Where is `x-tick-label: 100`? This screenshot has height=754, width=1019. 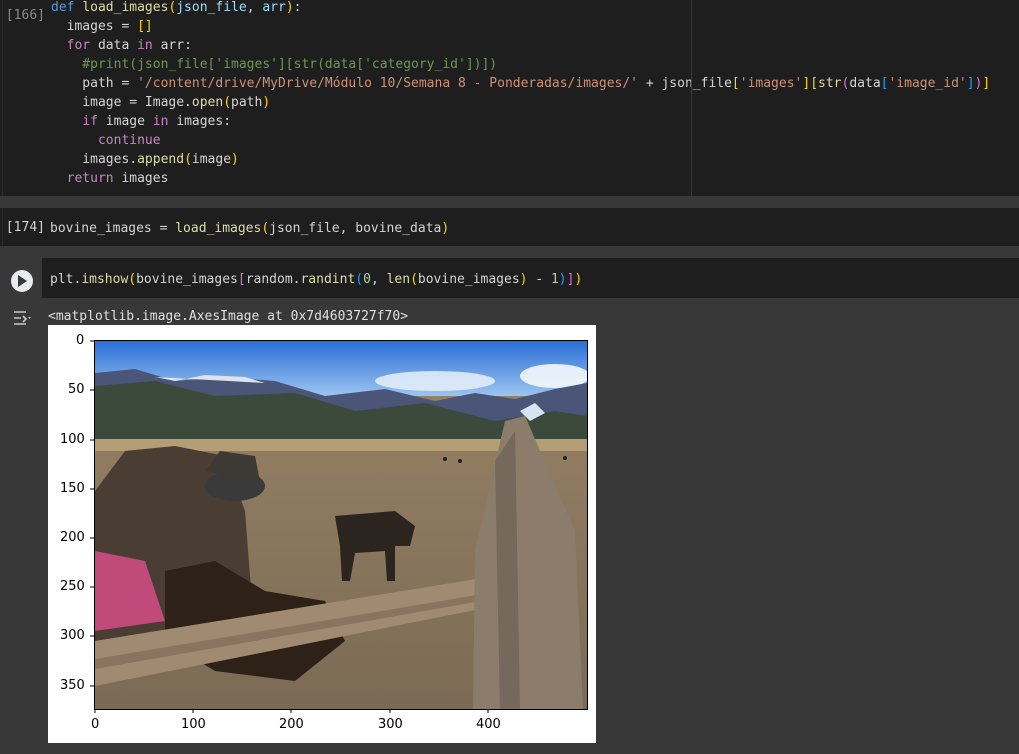 x-tick-label: 100 is located at coordinates (193, 724).